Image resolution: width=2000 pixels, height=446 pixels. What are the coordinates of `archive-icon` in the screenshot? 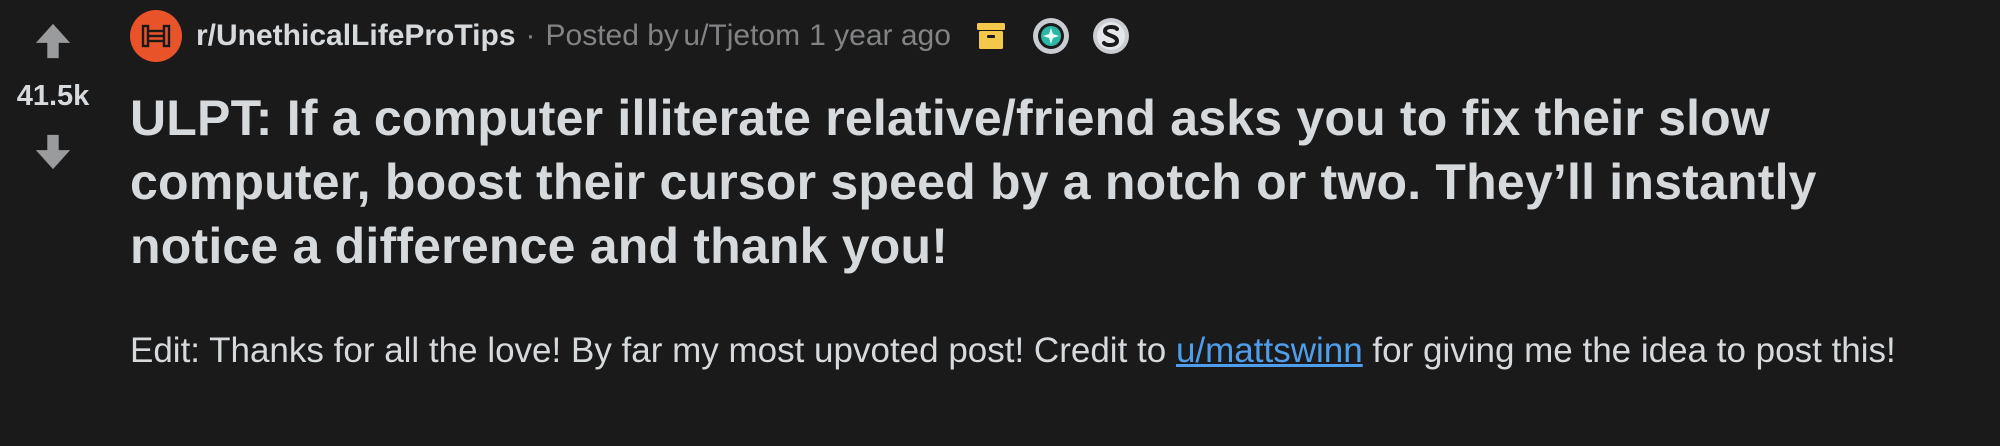 It's located at (991, 36).